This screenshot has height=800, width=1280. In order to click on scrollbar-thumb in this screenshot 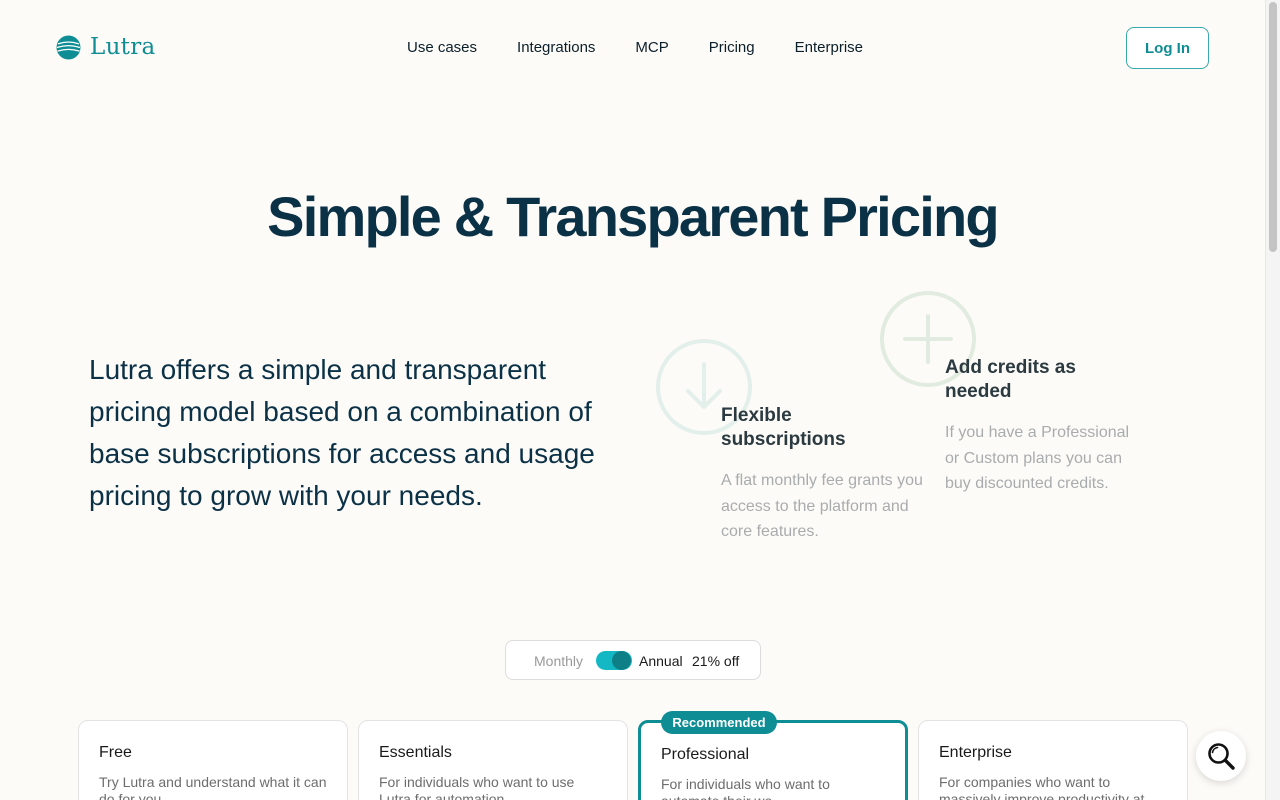, I will do `click(1273, 127)`.